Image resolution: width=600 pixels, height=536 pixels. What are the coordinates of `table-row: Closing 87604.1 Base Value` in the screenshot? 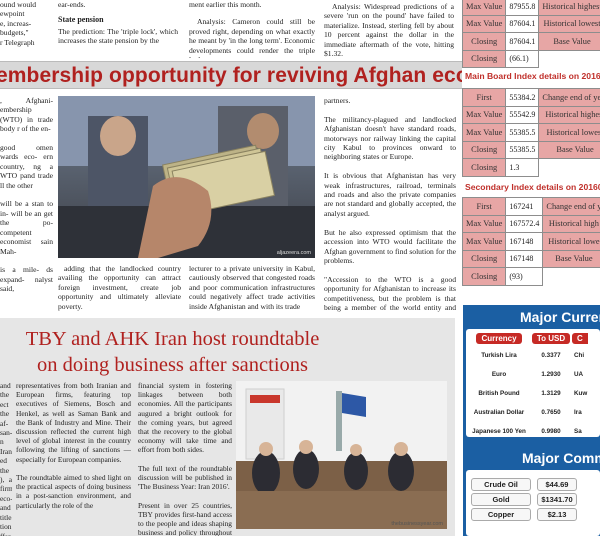 It's located at (530, 41).